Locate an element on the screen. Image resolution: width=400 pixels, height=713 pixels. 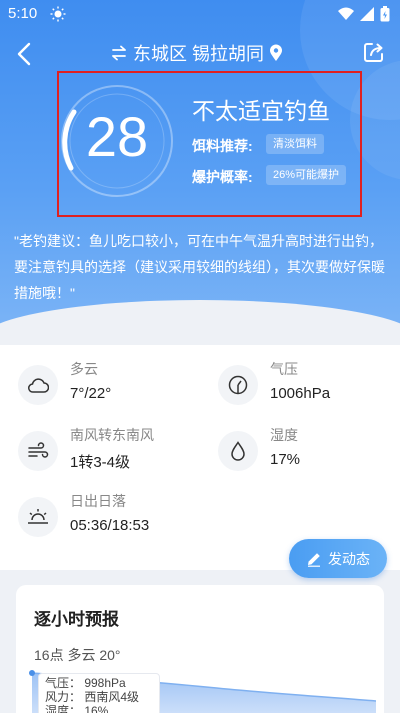
battery-icon is located at coordinates (385, 14).